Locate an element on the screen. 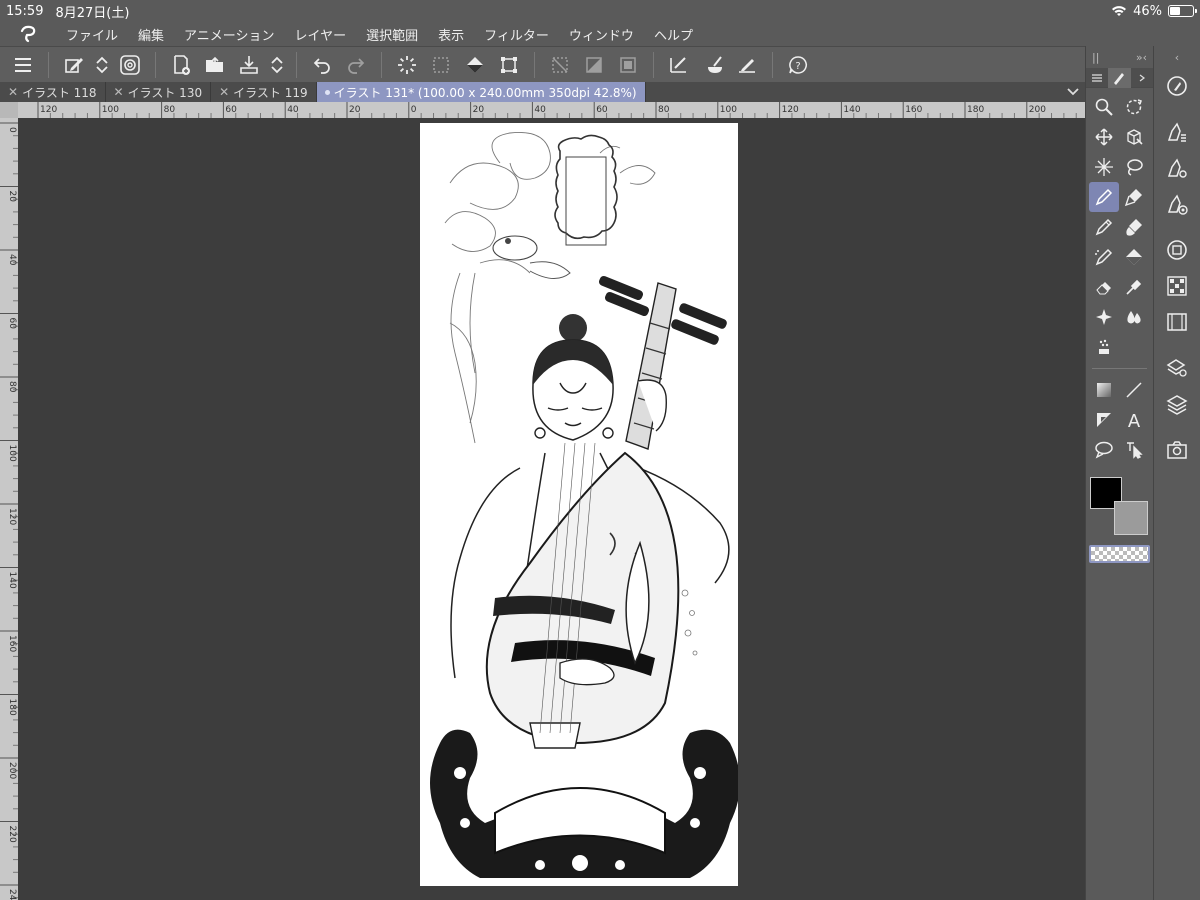 This screenshot has width=1200, height=900. text-icon: A is located at coordinates (1134, 420).